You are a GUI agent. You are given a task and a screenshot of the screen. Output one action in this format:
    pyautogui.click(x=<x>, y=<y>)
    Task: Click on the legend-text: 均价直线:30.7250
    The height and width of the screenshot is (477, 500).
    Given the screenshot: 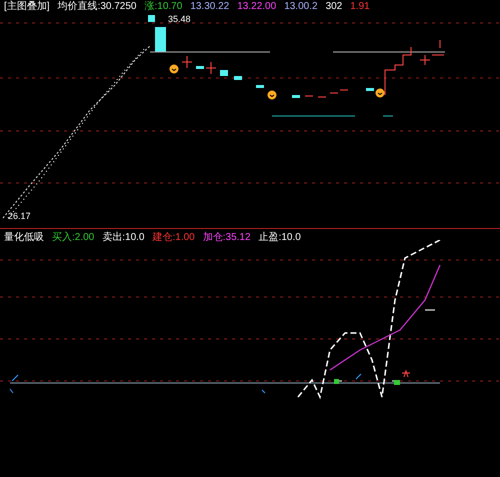 What is the action you would take?
    pyautogui.click(x=97, y=7)
    